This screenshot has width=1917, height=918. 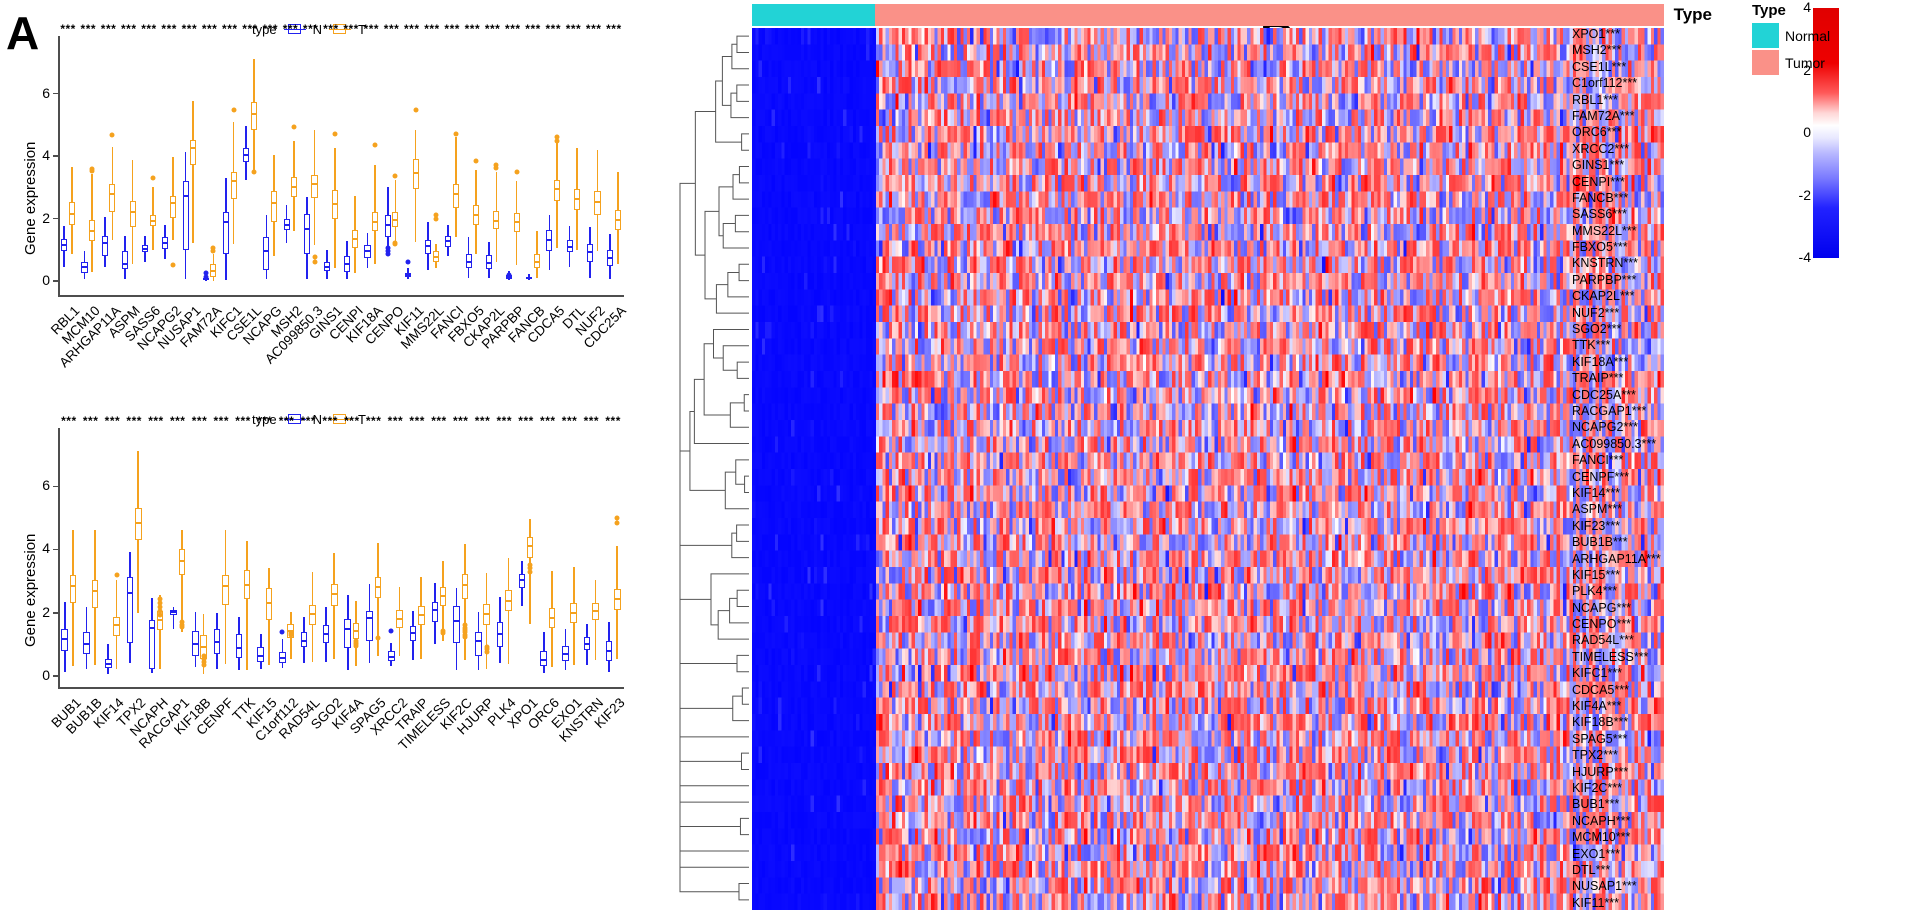 What do you see at coordinates (714, 468) in the screenshot?
I see `row-dendrogram` at bounding box center [714, 468].